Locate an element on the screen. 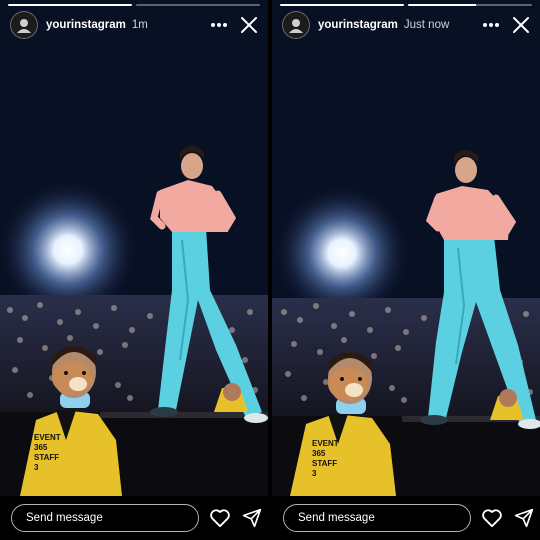 The image size is (540, 540). post-time: 1m is located at coordinates (139, 25).